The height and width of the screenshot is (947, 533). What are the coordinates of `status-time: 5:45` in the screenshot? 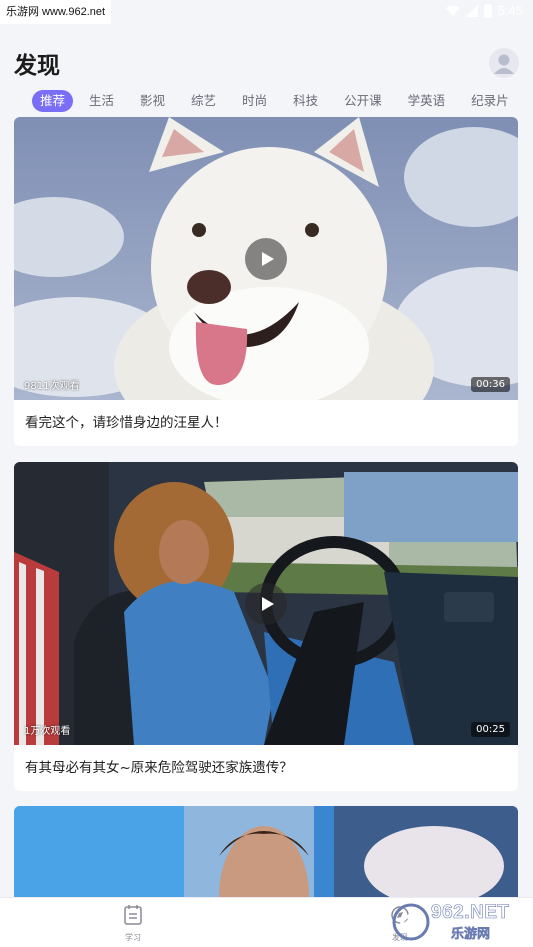 It's located at (510, 10).